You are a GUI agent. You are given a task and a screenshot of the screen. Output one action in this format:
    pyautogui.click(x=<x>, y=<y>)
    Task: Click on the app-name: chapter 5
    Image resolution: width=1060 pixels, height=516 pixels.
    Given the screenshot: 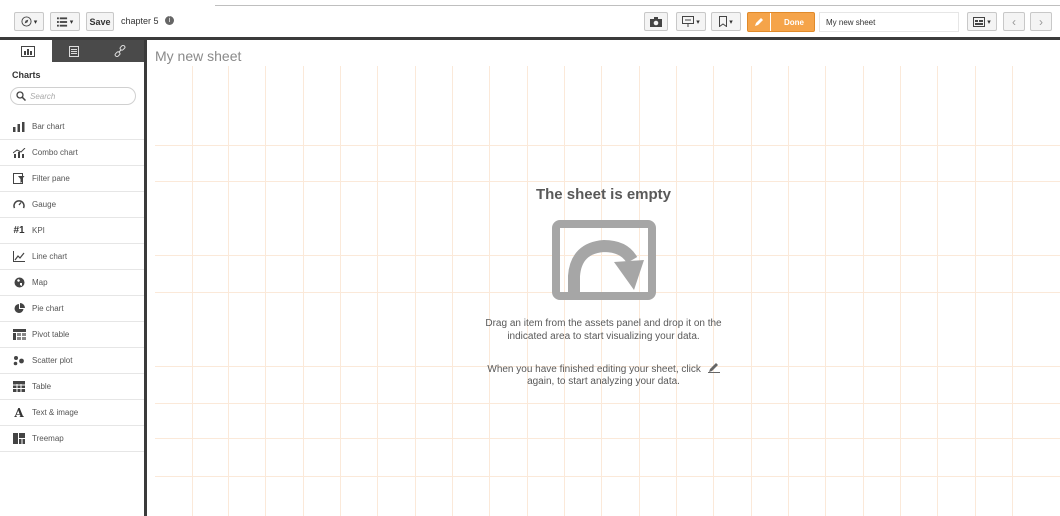 What is the action you would take?
    pyautogui.click(x=140, y=21)
    